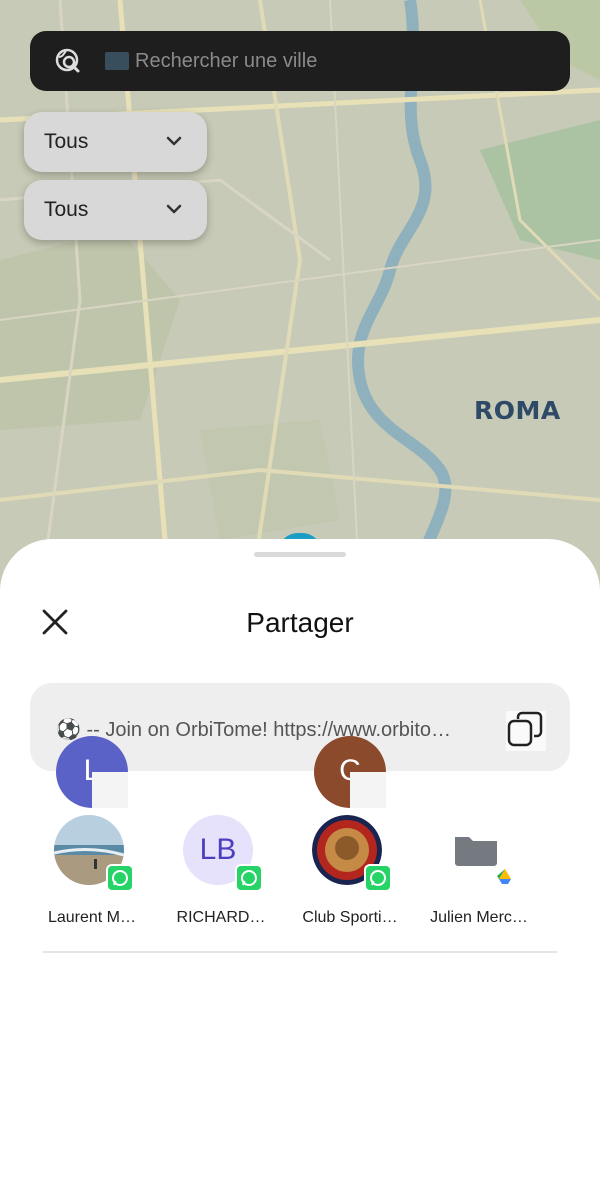 This screenshot has height=1199, width=600. What do you see at coordinates (117, 61) in the screenshot?
I see `city-emoji-icon` at bounding box center [117, 61].